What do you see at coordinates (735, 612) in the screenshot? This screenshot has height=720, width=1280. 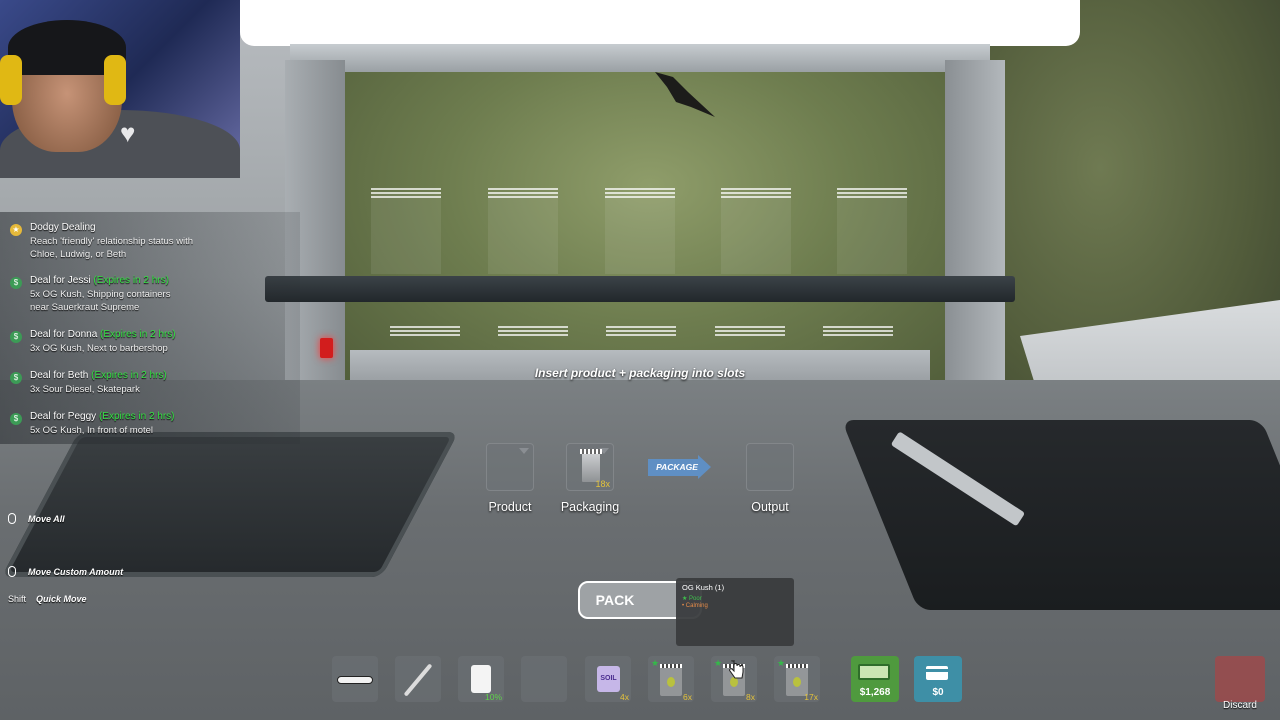 I see `item-tooltip: OG Kush (1) ★ Poor • Calming` at bounding box center [735, 612].